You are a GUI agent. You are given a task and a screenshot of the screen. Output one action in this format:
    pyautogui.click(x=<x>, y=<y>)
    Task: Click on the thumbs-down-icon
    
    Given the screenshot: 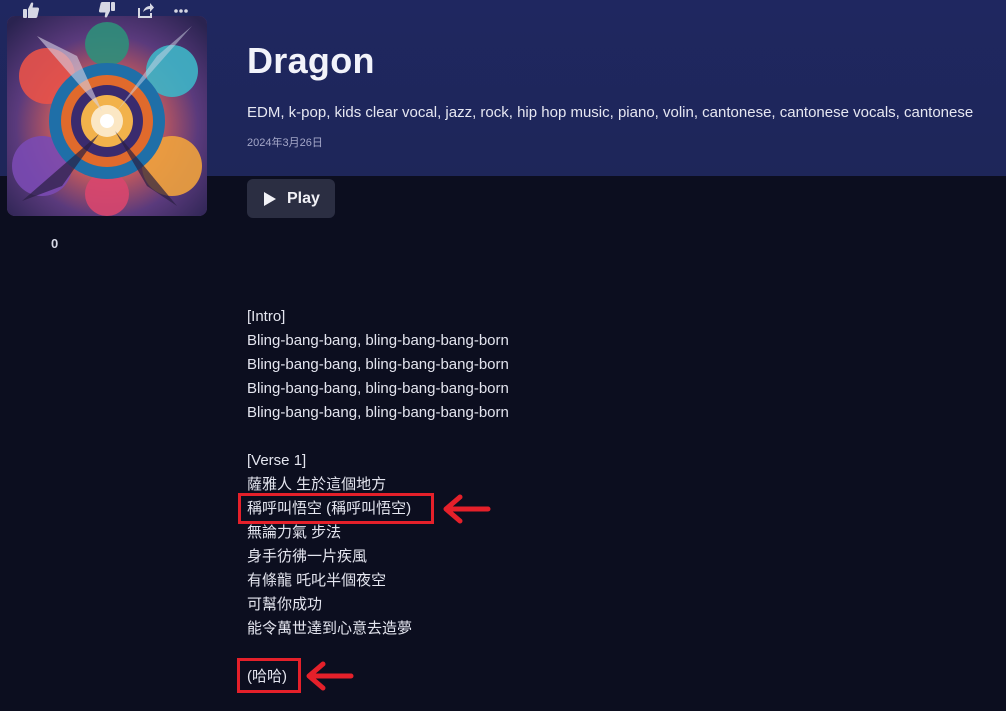 What is the action you would take?
    pyautogui.click(x=107, y=10)
    